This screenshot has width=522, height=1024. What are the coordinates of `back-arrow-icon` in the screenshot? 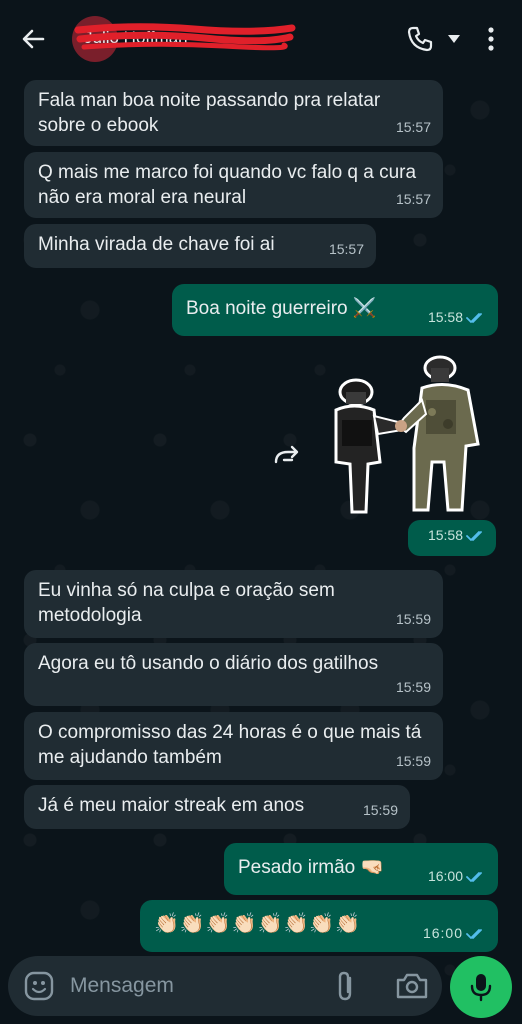 It's located at (33, 39).